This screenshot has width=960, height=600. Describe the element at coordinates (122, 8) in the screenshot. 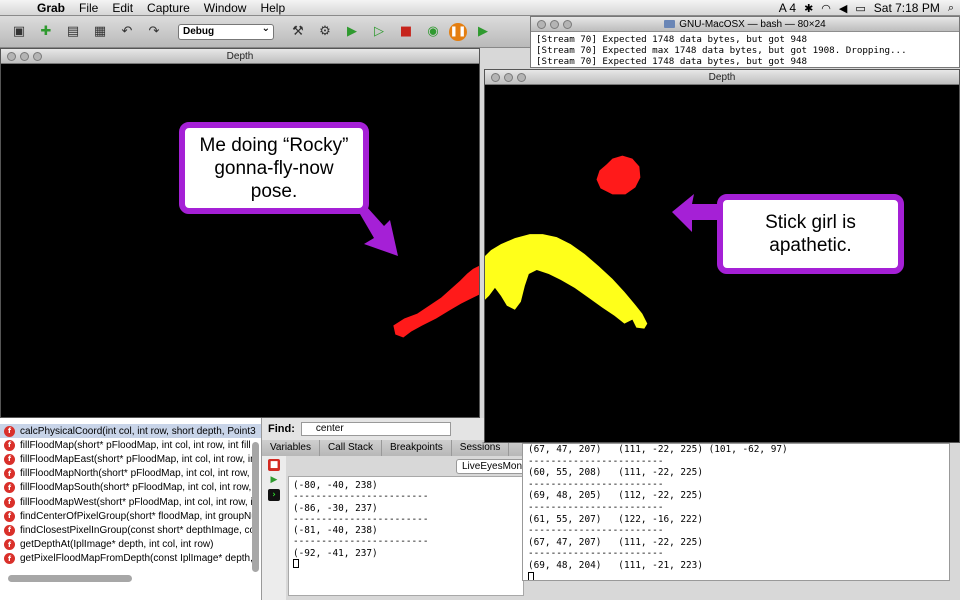

I see `menu-edit: Edit` at that location.